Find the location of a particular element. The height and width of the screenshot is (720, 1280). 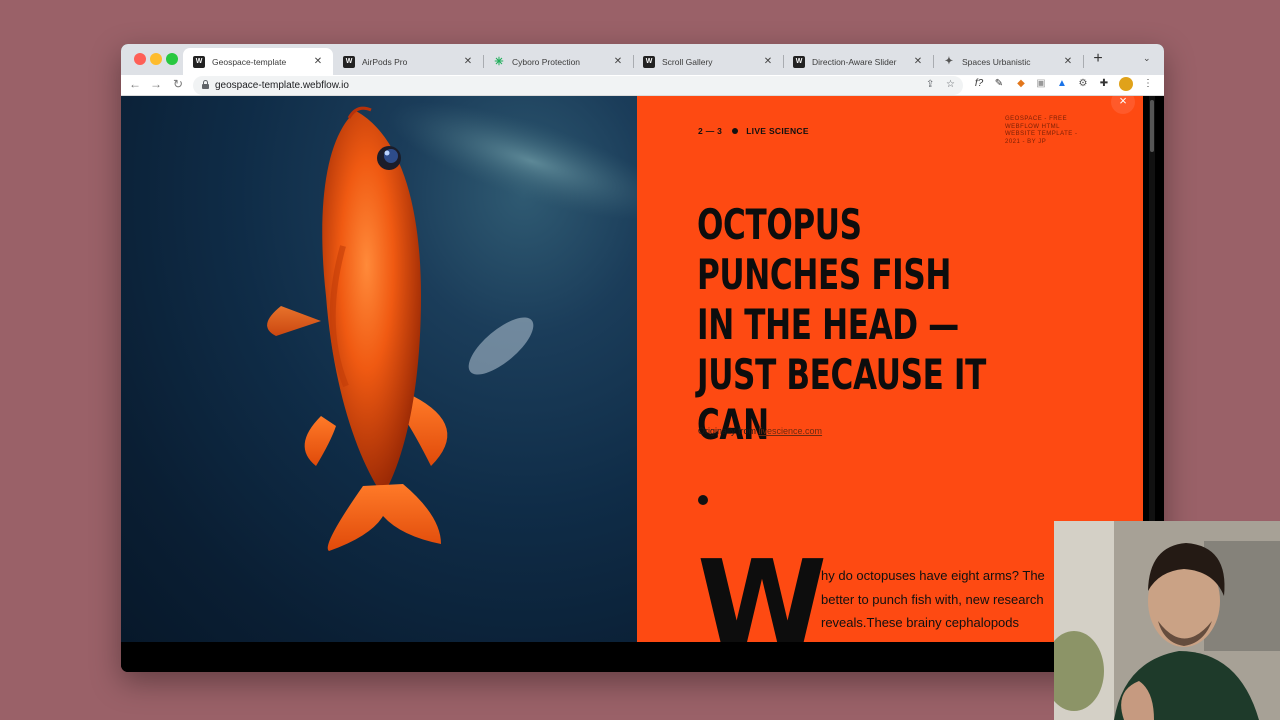

lock-icon is located at coordinates (205, 84).